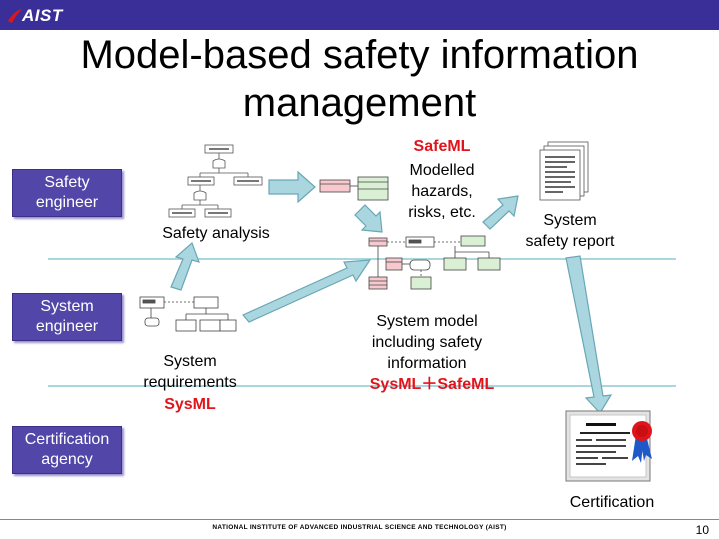  What do you see at coordinates (359, 519) in the screenshot?
I see `footer-divider` at bounding box center [359, 519].